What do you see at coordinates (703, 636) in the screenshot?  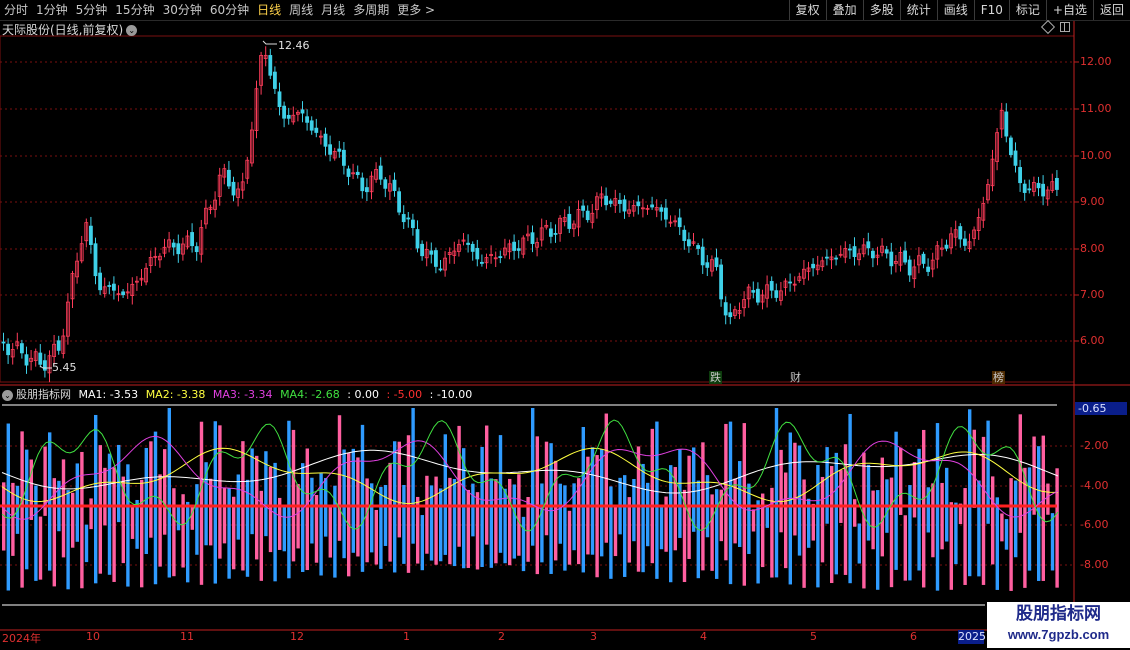 I see `date-tick-7: 4` at bounding box center [703, 636].